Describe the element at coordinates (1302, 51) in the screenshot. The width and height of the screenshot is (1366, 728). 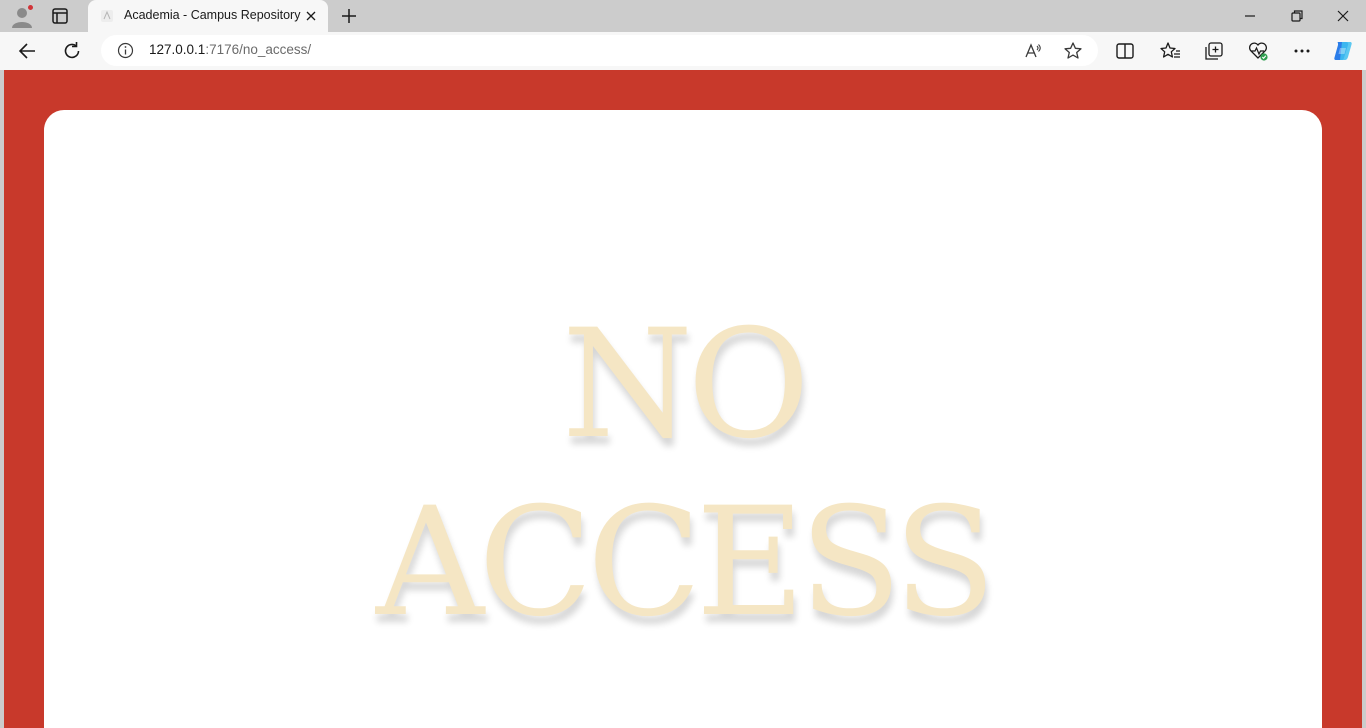
I see `more-dots-icon` at that location.